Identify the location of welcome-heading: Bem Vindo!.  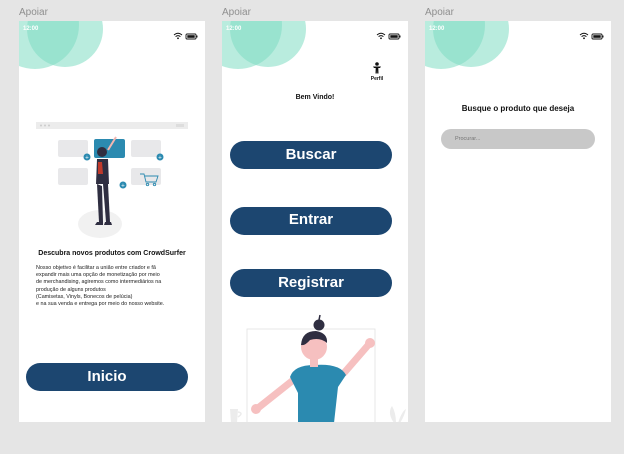
(315, 97).